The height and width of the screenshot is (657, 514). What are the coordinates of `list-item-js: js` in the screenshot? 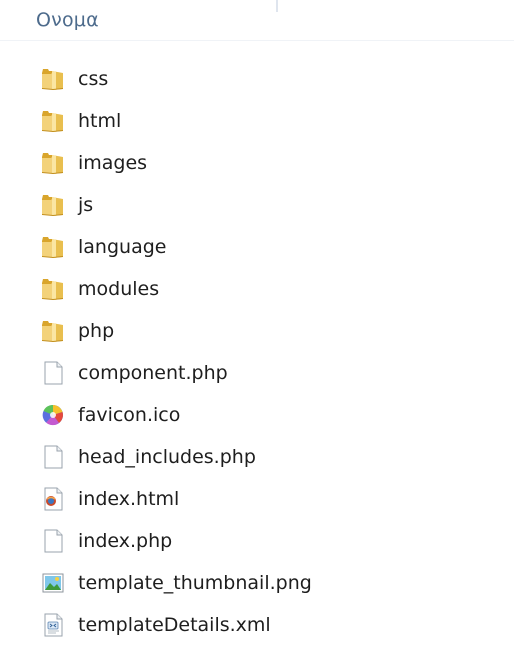 It's located at (257, 205).